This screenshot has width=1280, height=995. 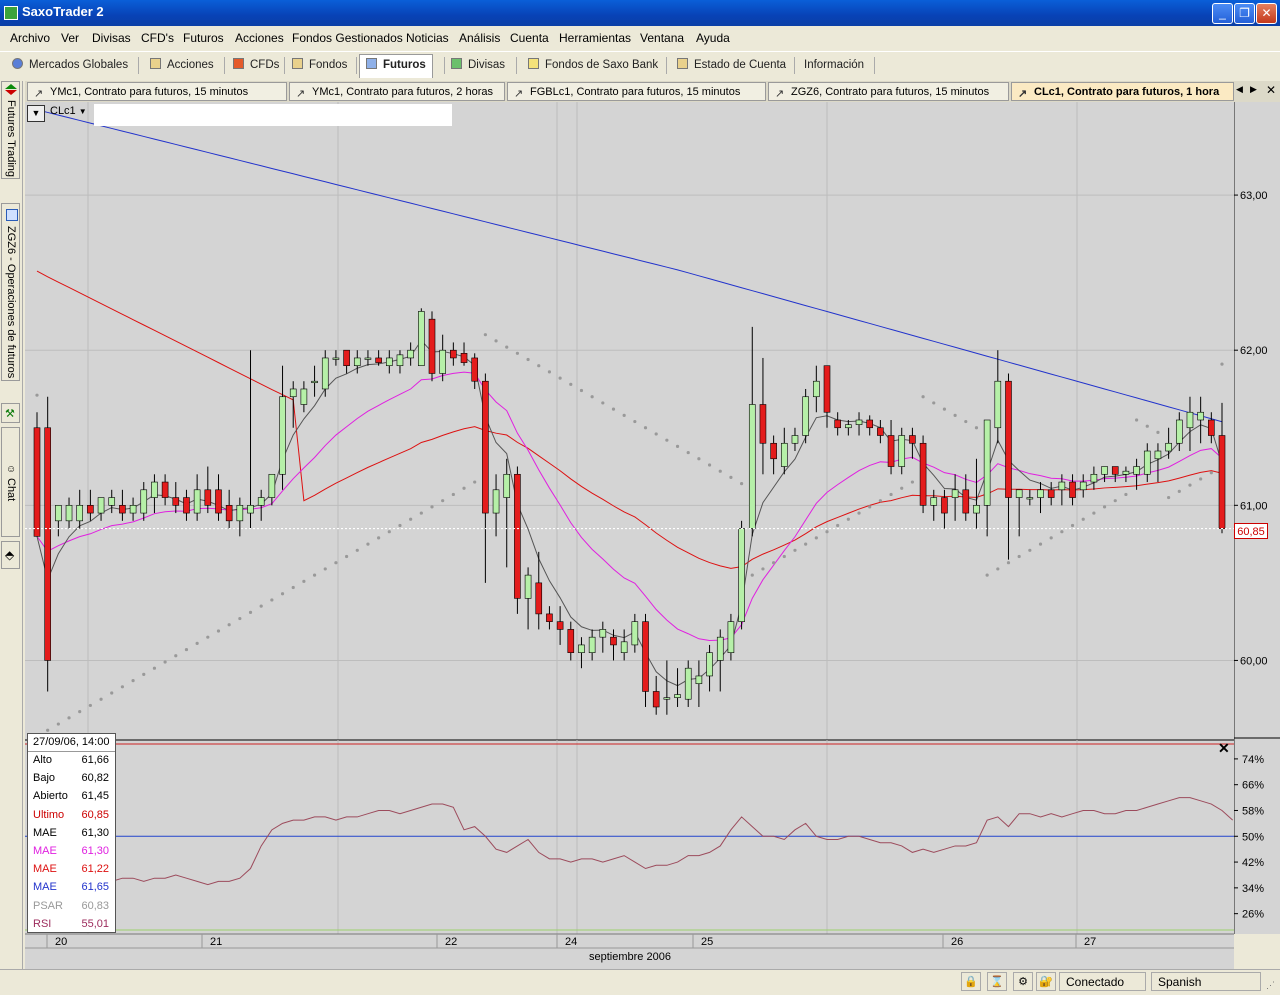 What do you see at coordinates (1222, 13) in the screenshot?
I see `minimize-button: _` at bounding box center [1222, 13].